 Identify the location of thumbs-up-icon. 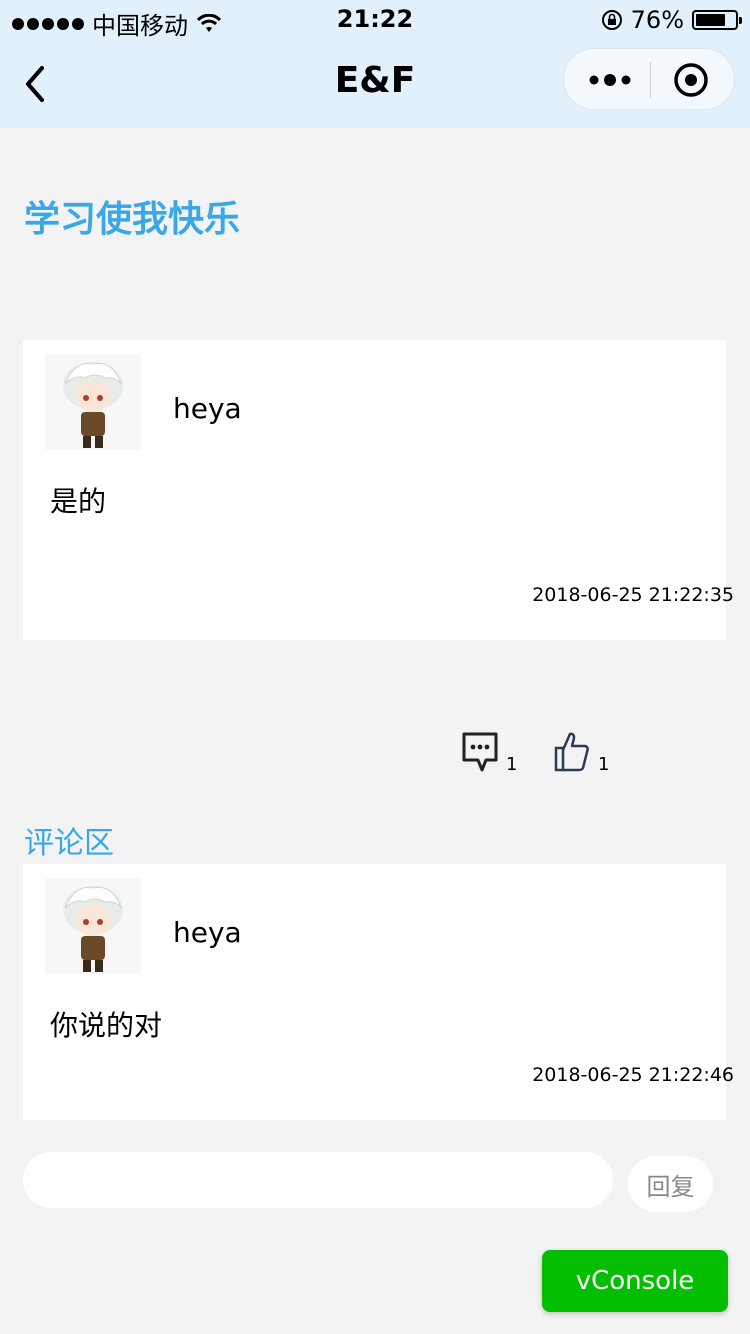
(572, 752).